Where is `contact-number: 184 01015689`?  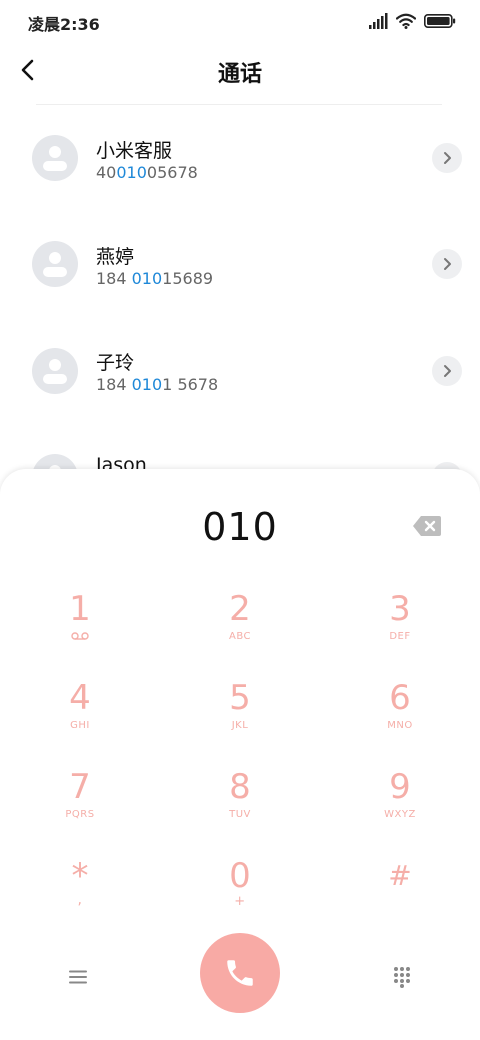 contact-number: 184 01015689 is located at coordinates (155, 278).